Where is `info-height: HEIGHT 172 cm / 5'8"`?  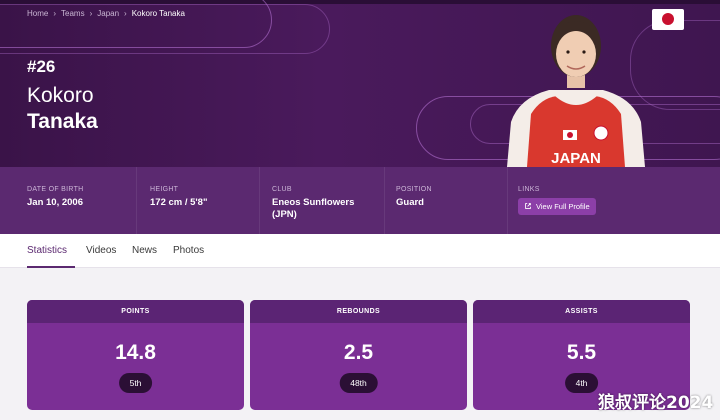 info-height: HEIGHT 172 cm / 5'8" is located at coordinates (198, 200).